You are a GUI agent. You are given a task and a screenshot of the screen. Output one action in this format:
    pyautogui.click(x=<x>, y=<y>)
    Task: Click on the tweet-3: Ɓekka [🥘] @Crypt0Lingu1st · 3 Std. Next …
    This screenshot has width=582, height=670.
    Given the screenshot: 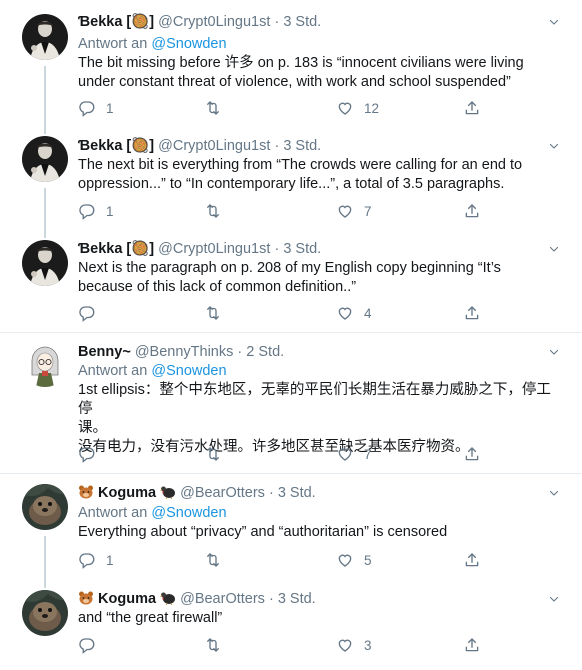 What is the action you would take?
    pyautogui.click(x=291, y=282)
    